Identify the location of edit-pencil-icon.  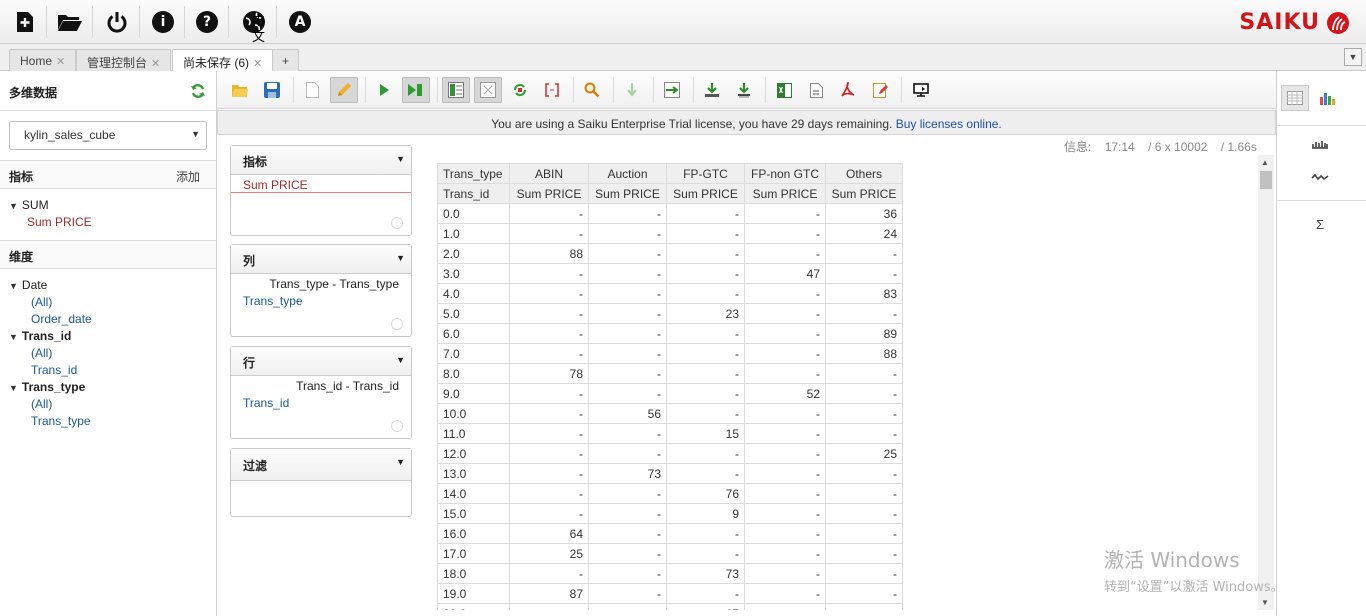
(344, 90).